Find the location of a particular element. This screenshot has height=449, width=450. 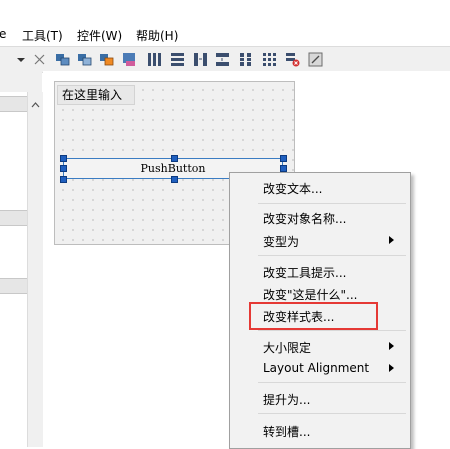

menu-widgets: 控件(W) is located at coordinates (99, 35).